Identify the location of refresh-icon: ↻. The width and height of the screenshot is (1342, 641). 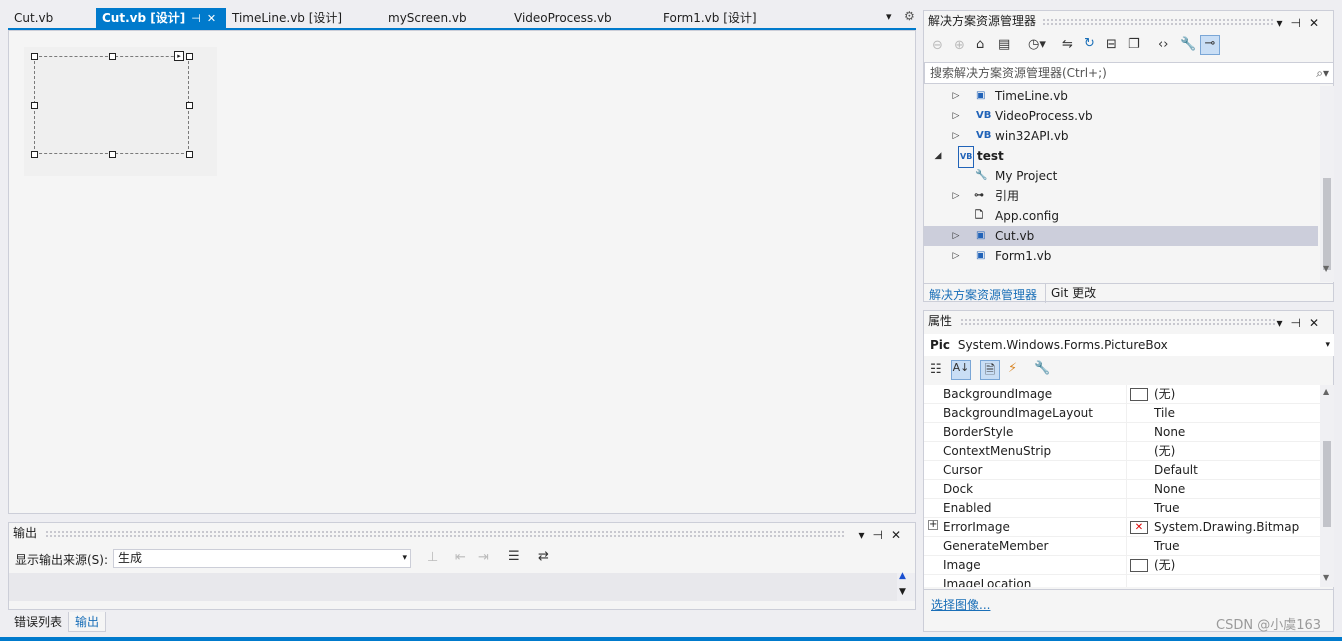
(1089, 43).